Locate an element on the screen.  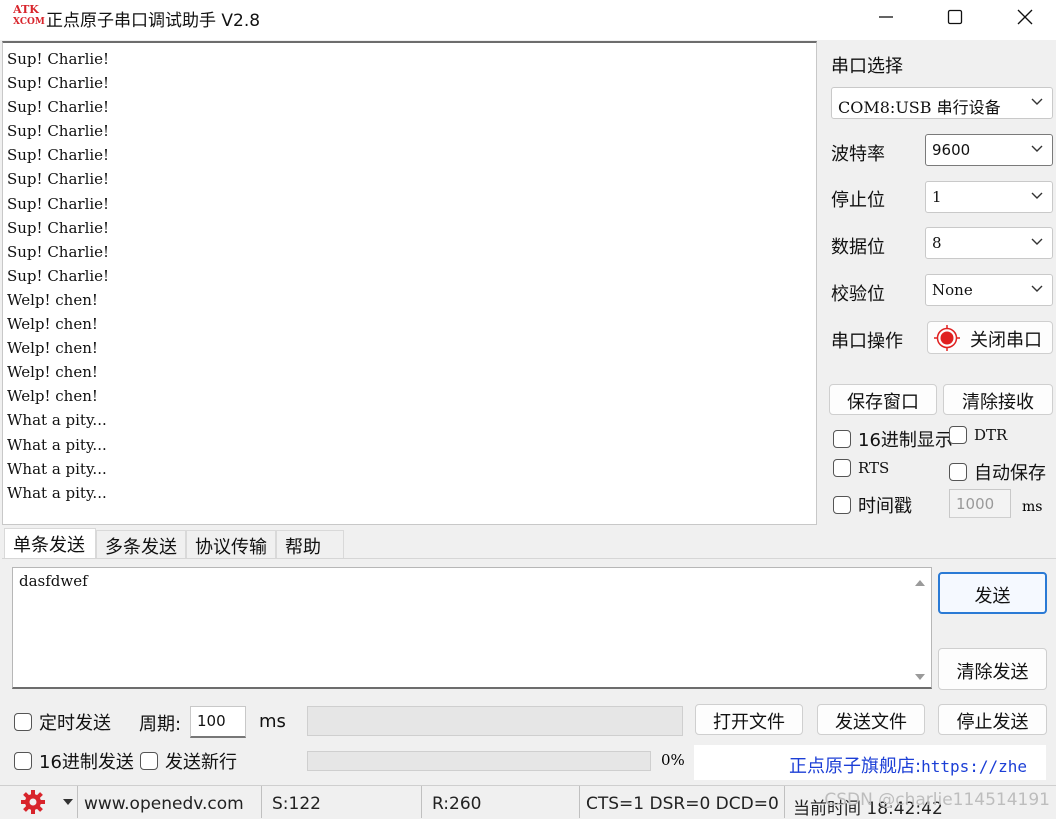
data-bits-label: 数据位 is located at coordinates (858, 247).